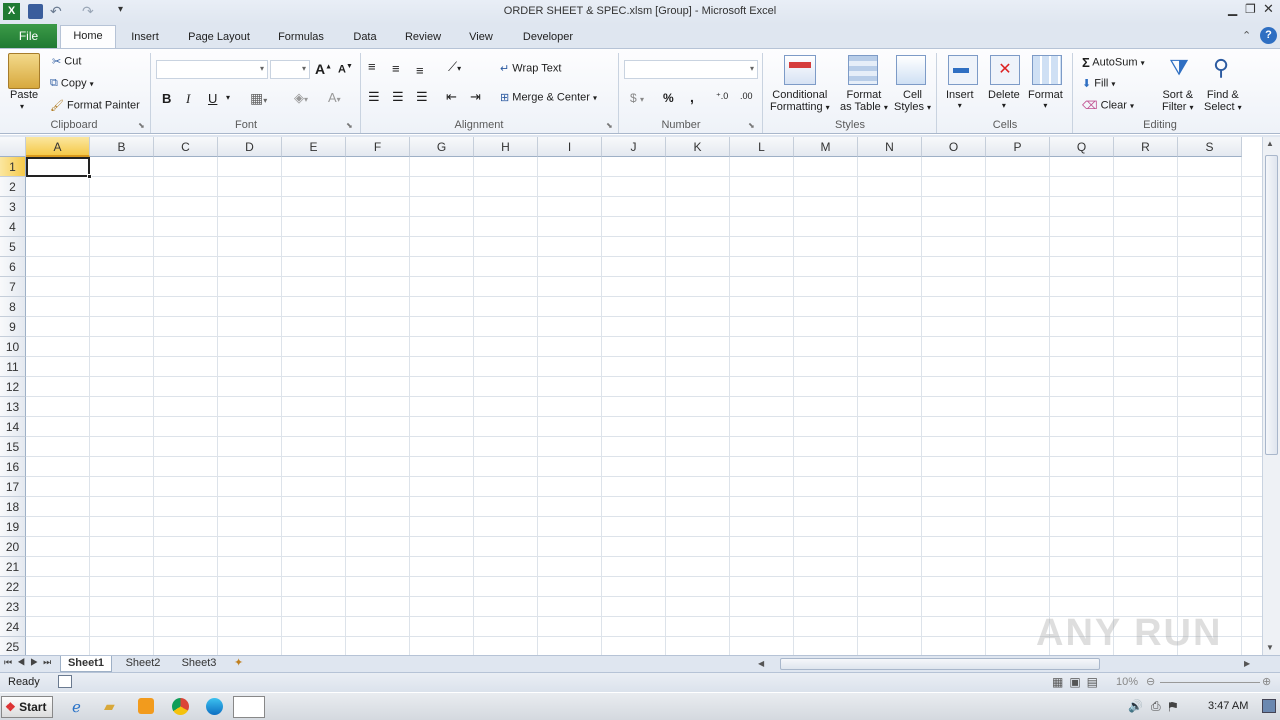 The height and width of the screenshot is (720, 1280). I want to click on grow-font-icon: A▲, so click(323, 69).